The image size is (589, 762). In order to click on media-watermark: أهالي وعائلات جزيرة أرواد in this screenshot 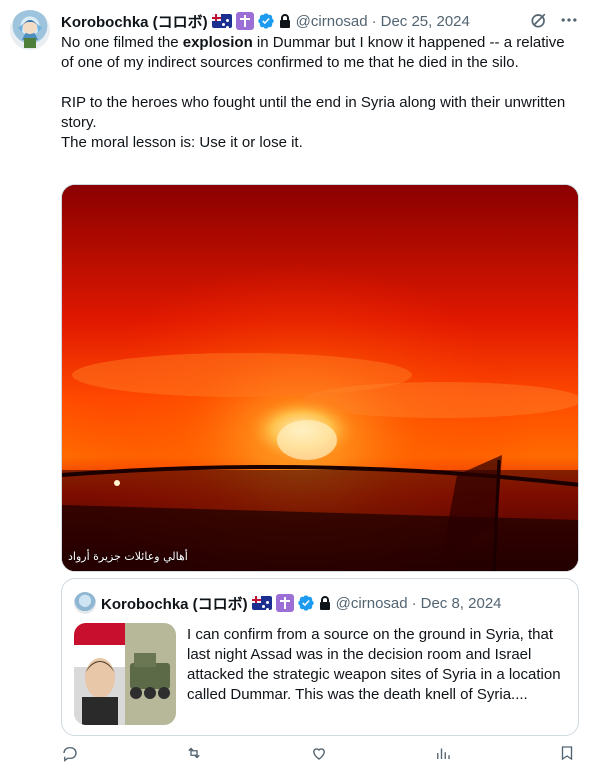, I will do `click(128, 556)`.